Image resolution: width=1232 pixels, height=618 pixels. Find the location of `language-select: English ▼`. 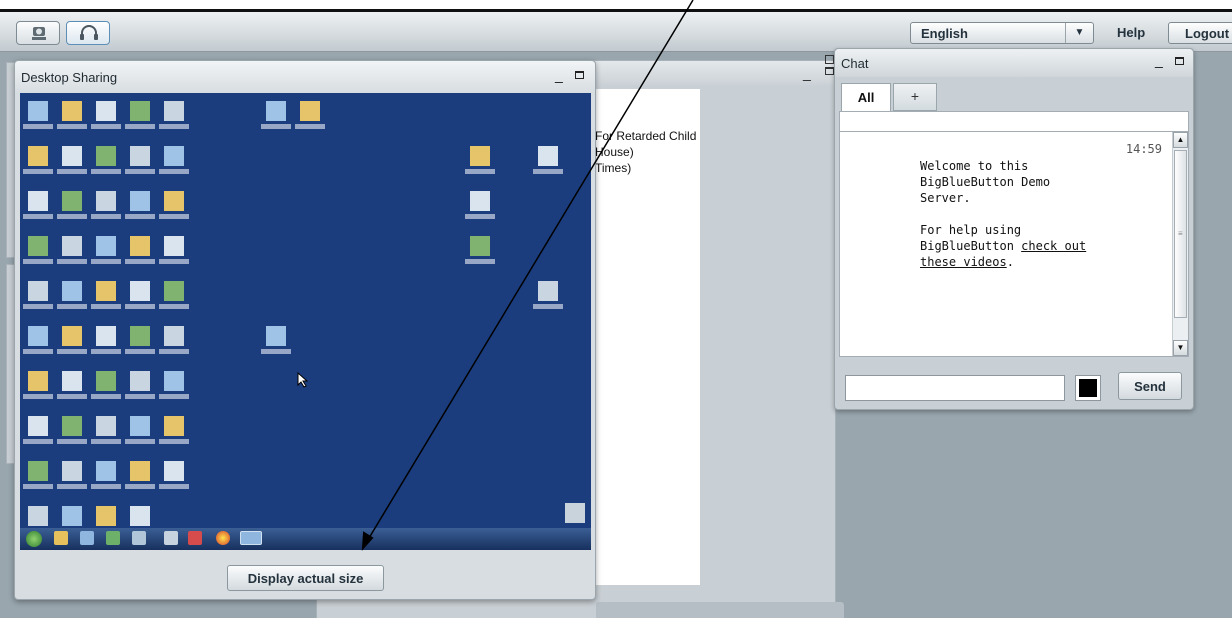

language-select: English ▼ is located at coordinates (1002, 33).